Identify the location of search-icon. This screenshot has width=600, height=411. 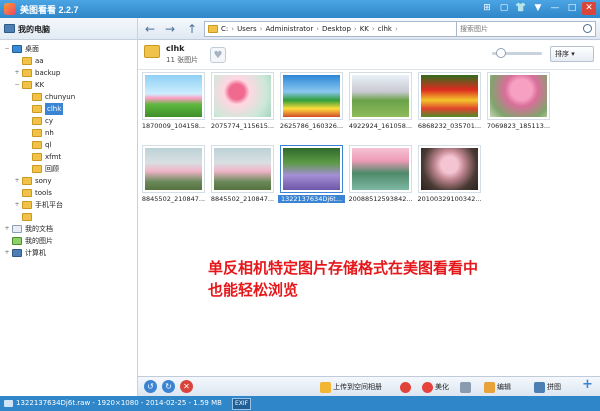
(587, 28).